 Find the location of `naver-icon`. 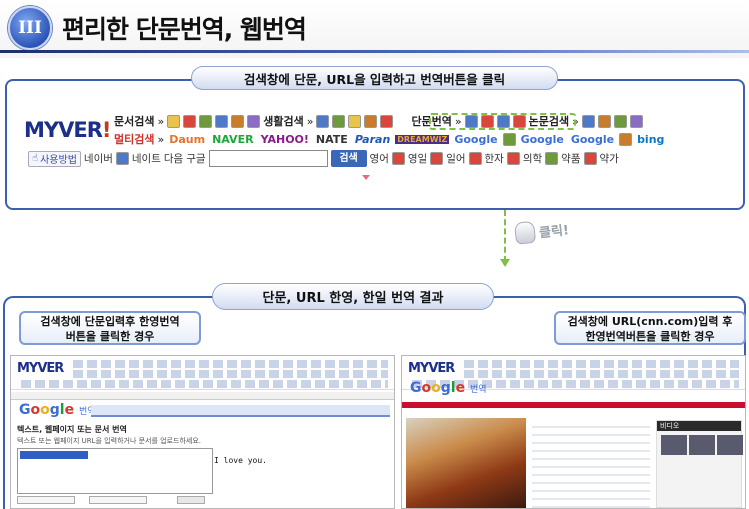

naver-icon is located at coordinates (122, 158).